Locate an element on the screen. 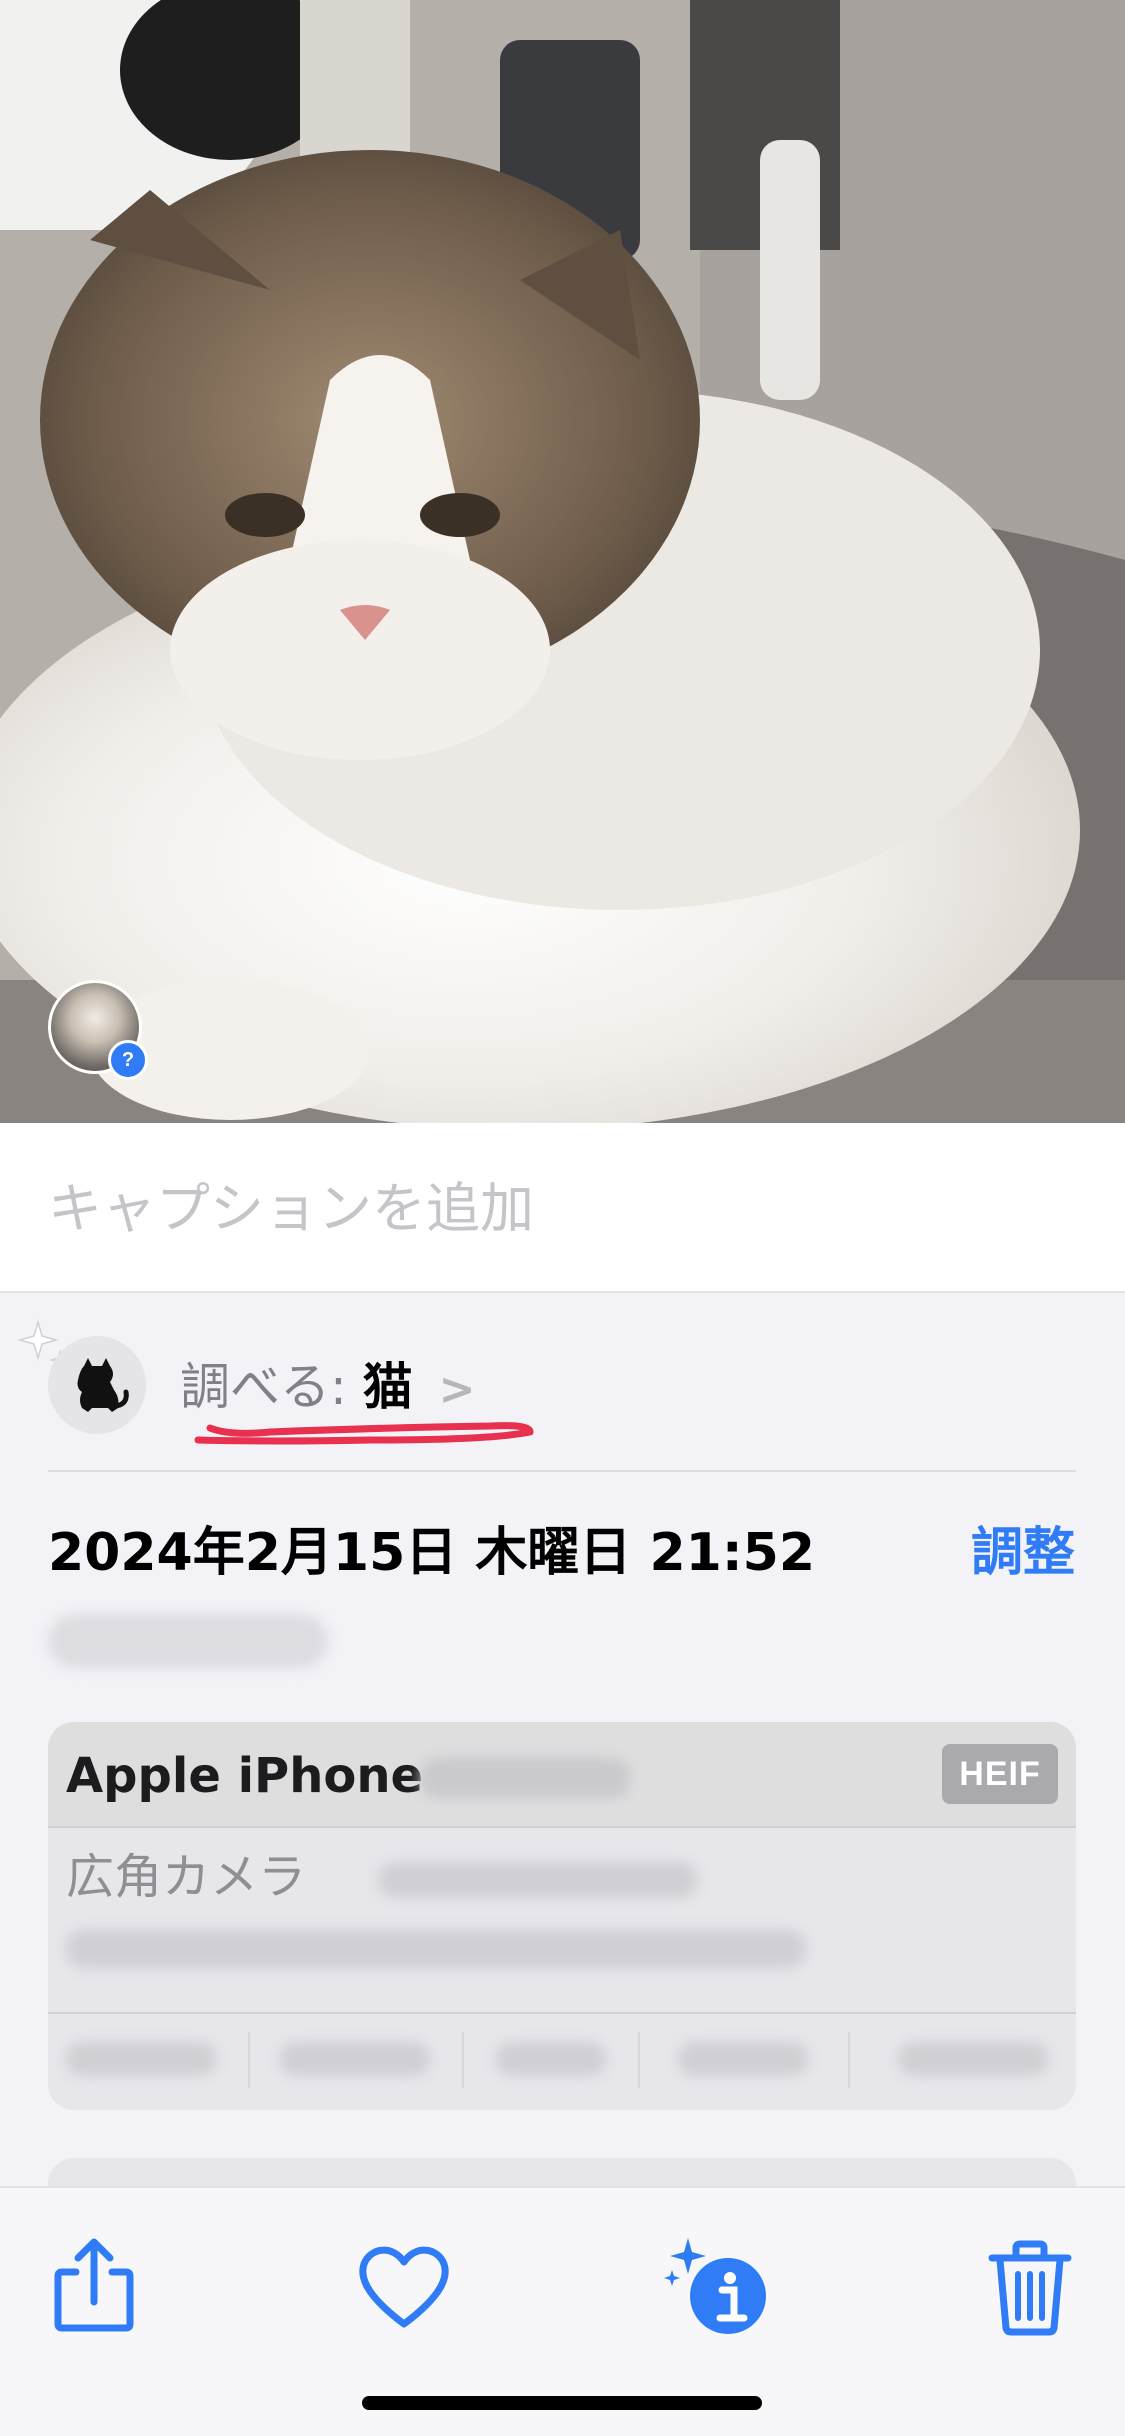  red-underline-annotation is located at coordinates (364, 1433).